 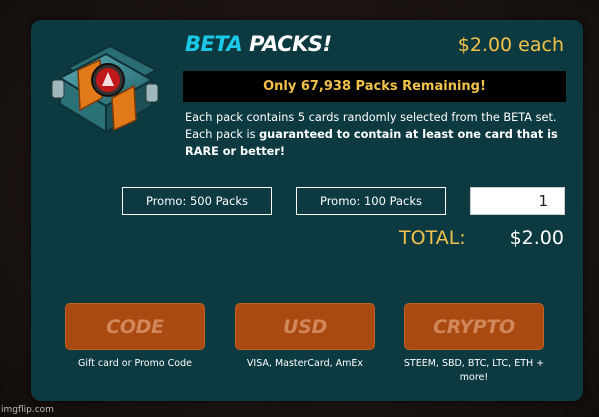 I want to click on card-pack-icon, so click(x=105, y=89).